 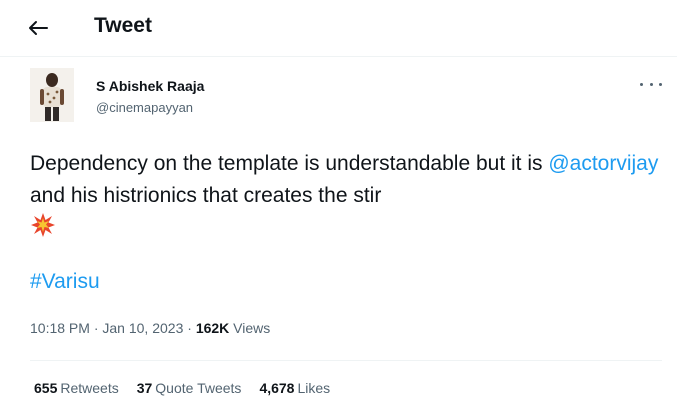 What do you see at coordinates (89, 388) in the screenshot?
I see `retweets-label: Retweets` at bounding box center [89, 388].